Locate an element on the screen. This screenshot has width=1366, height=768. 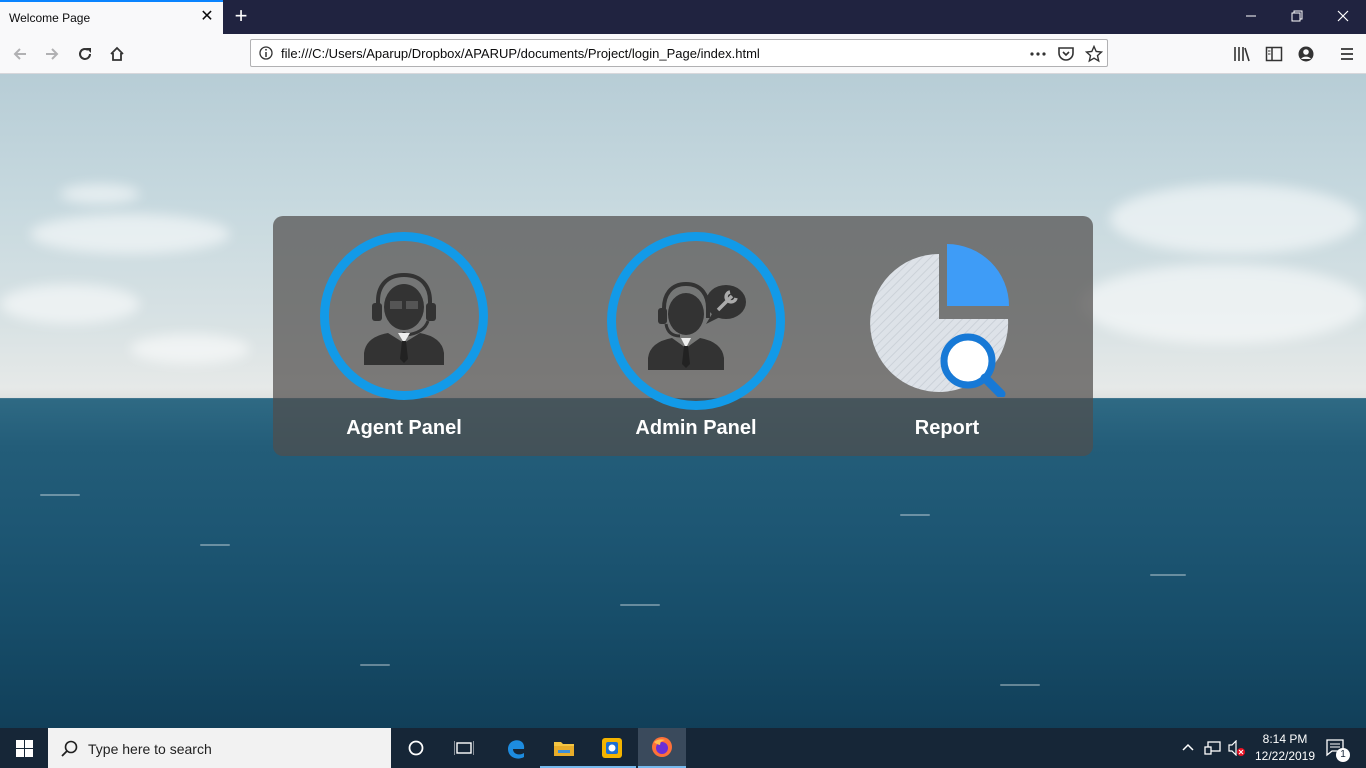
admin-icon is located at coordinates (697, 326).